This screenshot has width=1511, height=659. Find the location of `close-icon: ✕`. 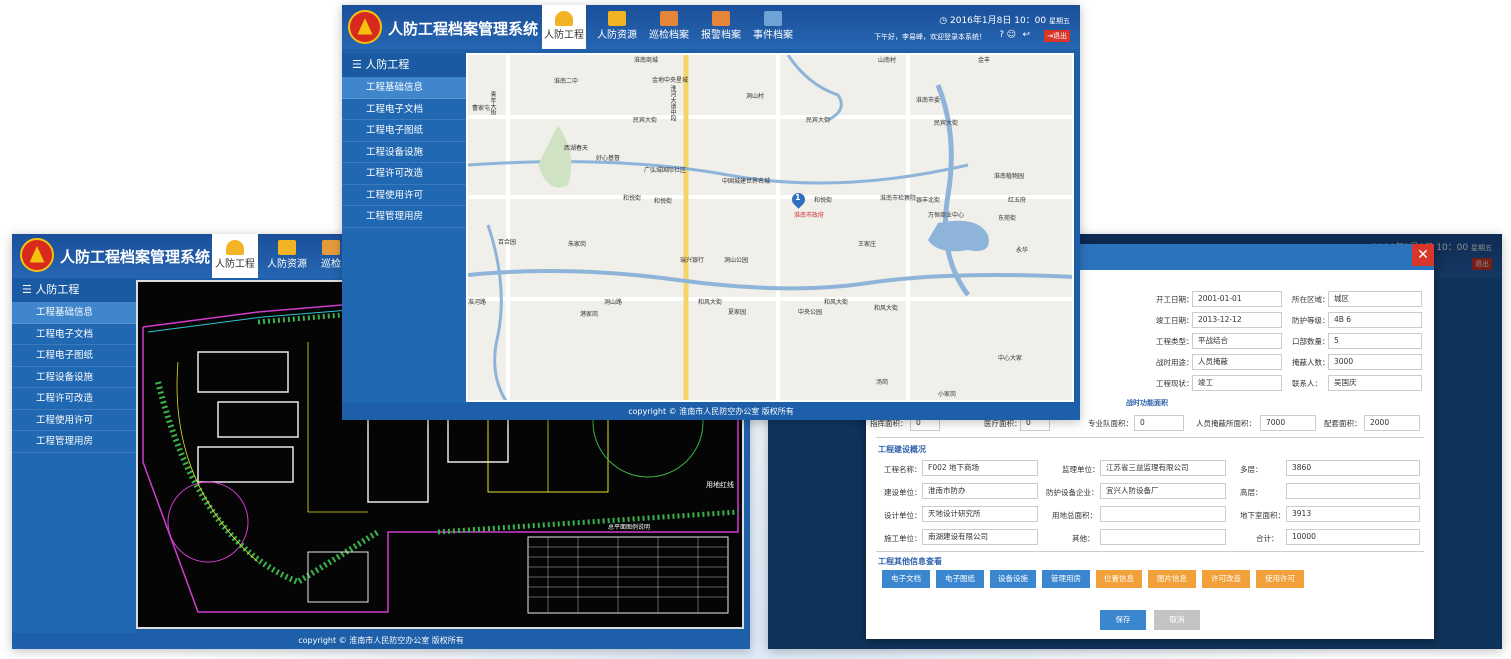

close-icon: ✕ is located at coordinates (1423, 255).